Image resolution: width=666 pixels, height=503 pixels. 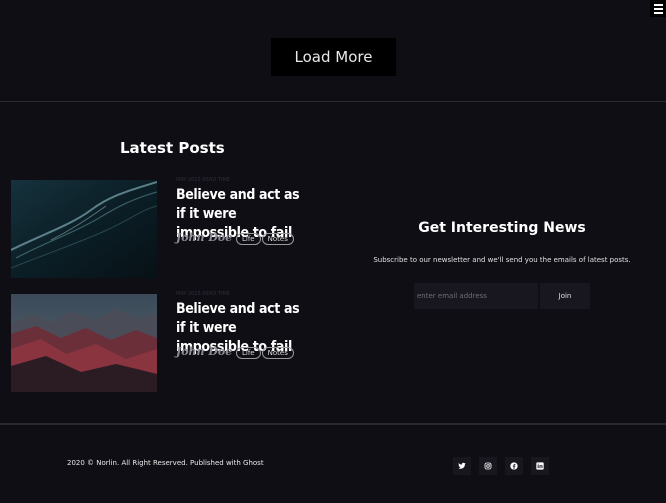 What do you see at coordinates (501, 466) in the screenshot?
I see `social-links` at bounding box center [501, 466].